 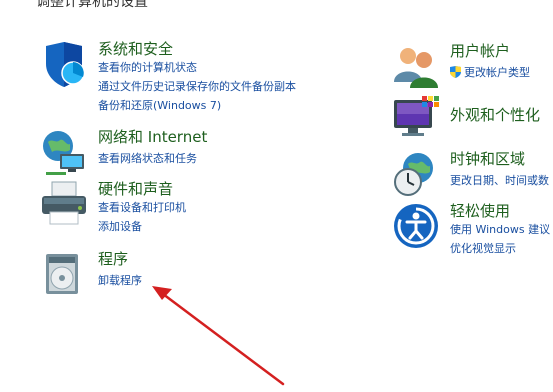 What do you see at coordinates (500, 230) in the screenshot?
I see `windows-suggestions-link: 使用 Windows 建议` at bounding box center [500, 230].